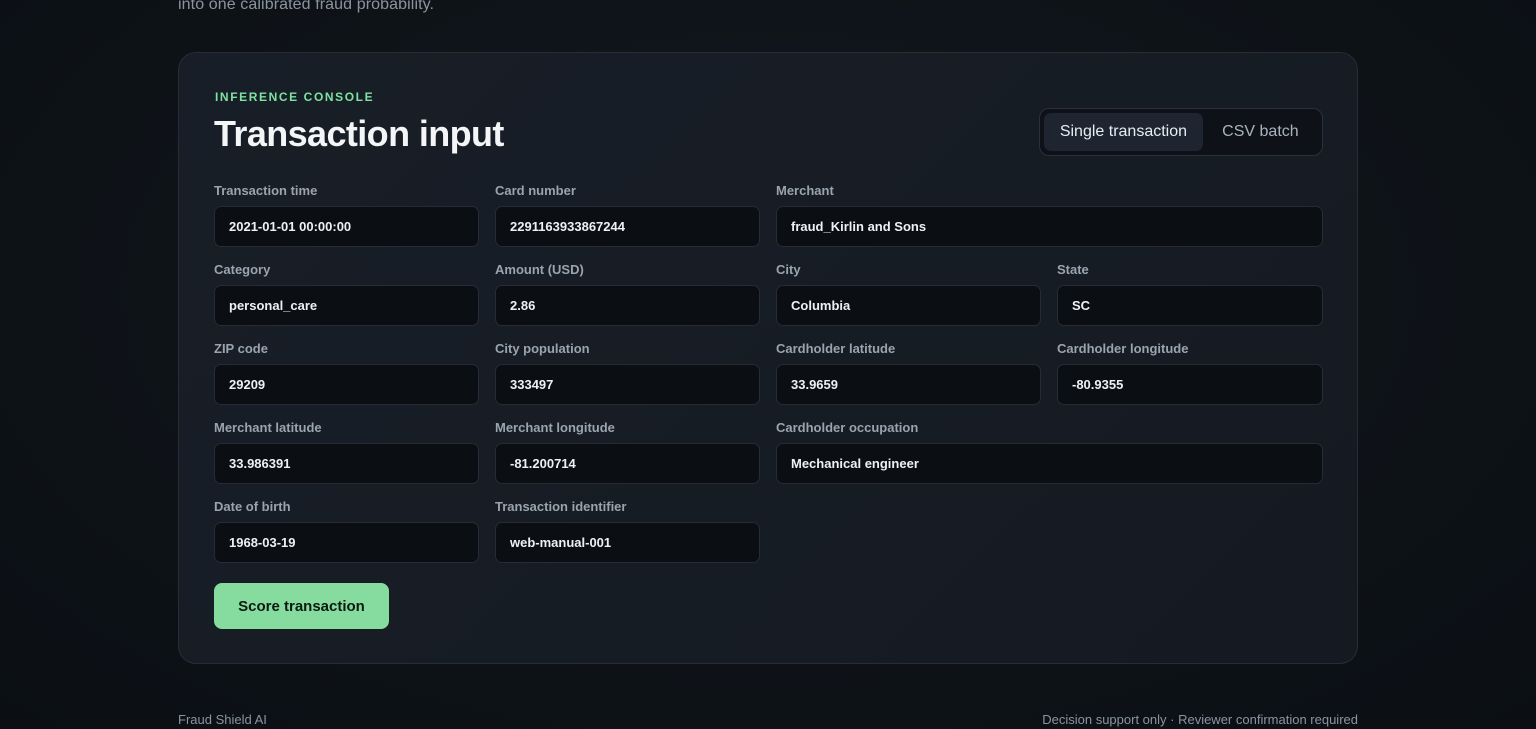 The width and height of the screenshot is (1536, 729). I want to click on mode-toggle: Single transaction CSV batch, so click(1181, 132).